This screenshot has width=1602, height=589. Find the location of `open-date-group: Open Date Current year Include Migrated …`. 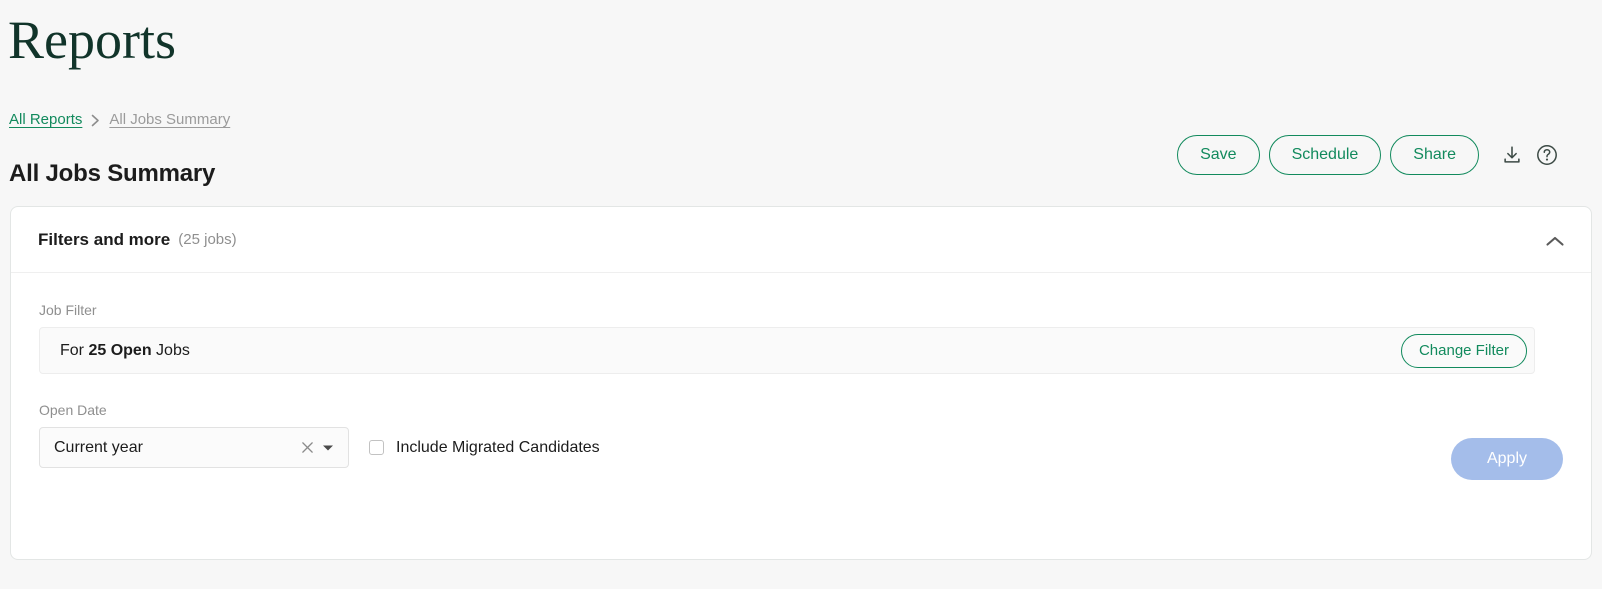

open-date-group: Open Date Current year Include Migrated … is located at coordinates (801, 434).